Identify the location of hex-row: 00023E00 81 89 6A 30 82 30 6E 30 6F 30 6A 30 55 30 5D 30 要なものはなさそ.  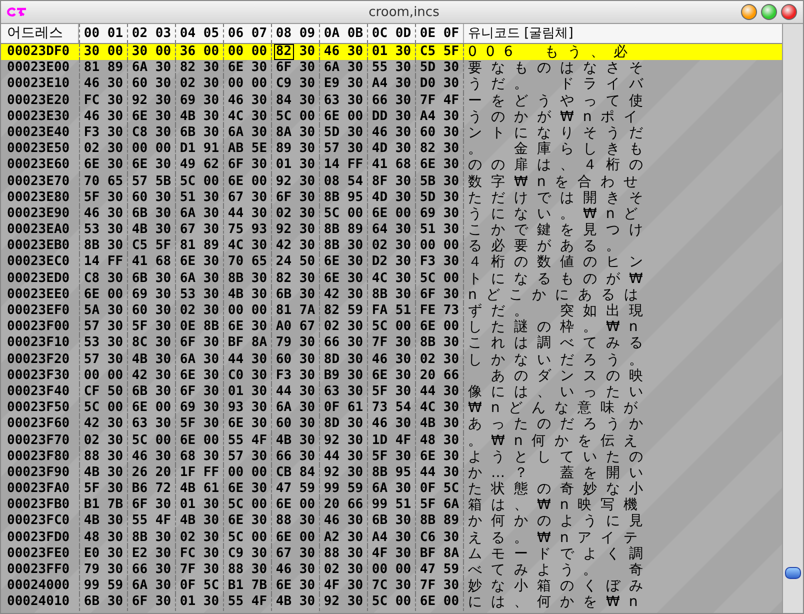
(391, 68).